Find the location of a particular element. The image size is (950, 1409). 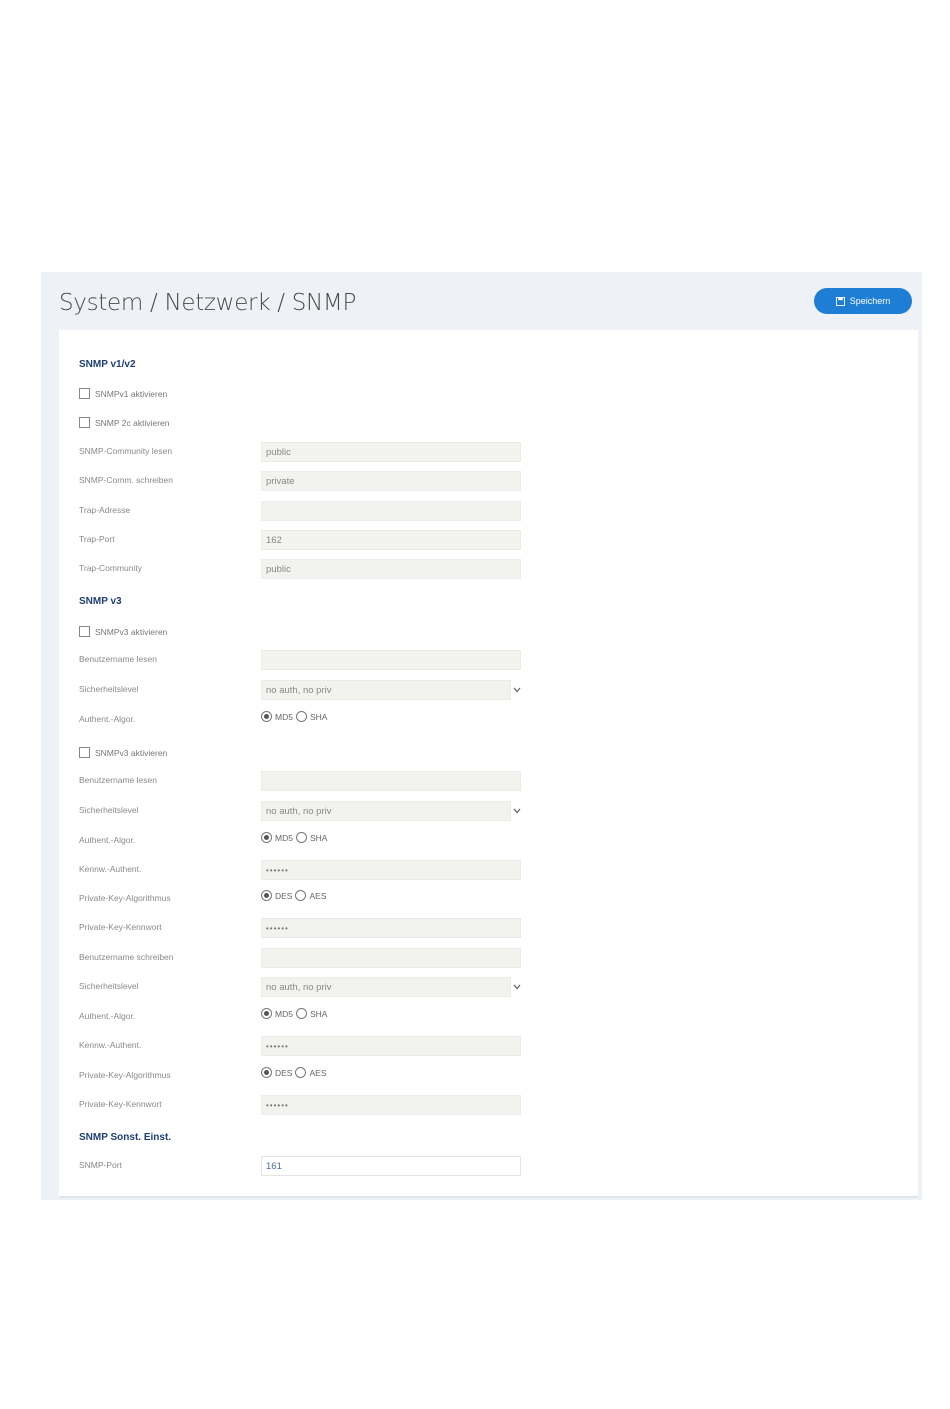

v3-auth-algo-label: Authent.-Algor. is located at coordinates (107, 719).